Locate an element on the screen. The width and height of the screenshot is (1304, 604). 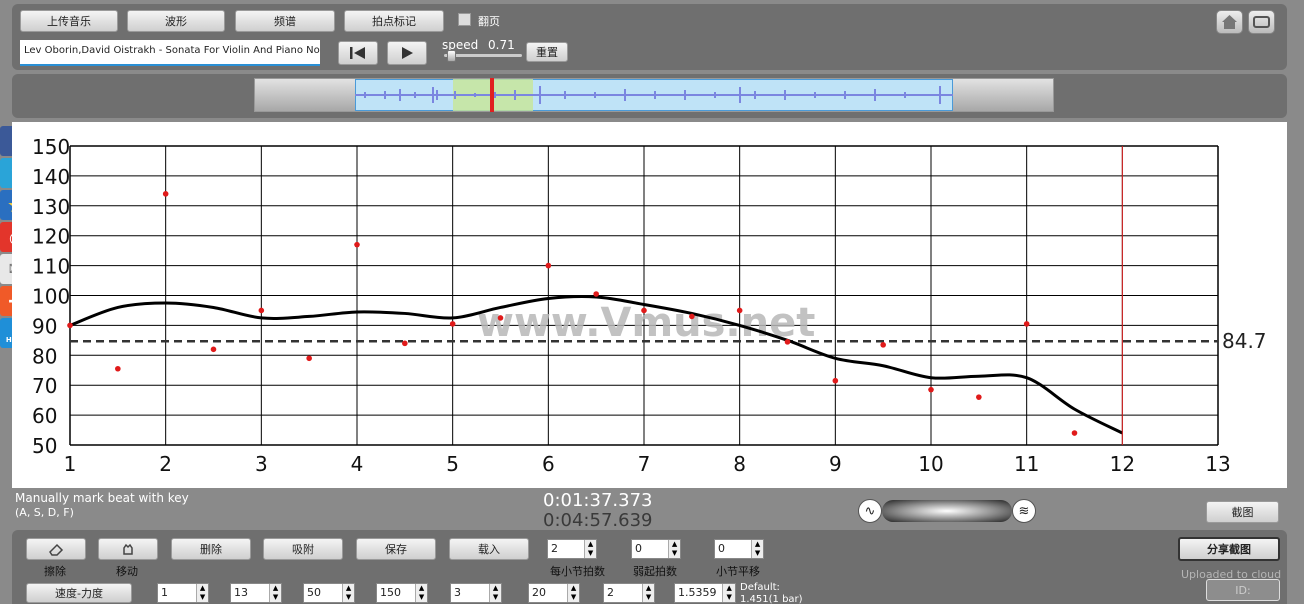
y-tick-label: 120 is located at coordinates (51, 237).